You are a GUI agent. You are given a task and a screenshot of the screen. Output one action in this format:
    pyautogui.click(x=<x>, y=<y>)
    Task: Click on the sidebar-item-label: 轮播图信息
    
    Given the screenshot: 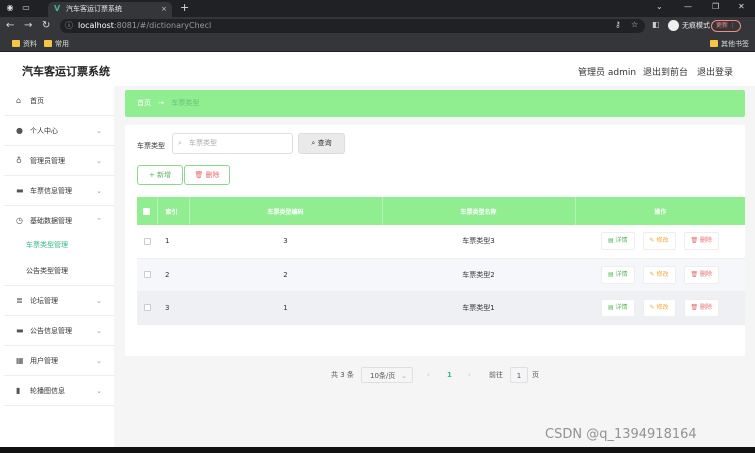 What is the action you would take?
    pyautogui.click(x=47, y=391)
    